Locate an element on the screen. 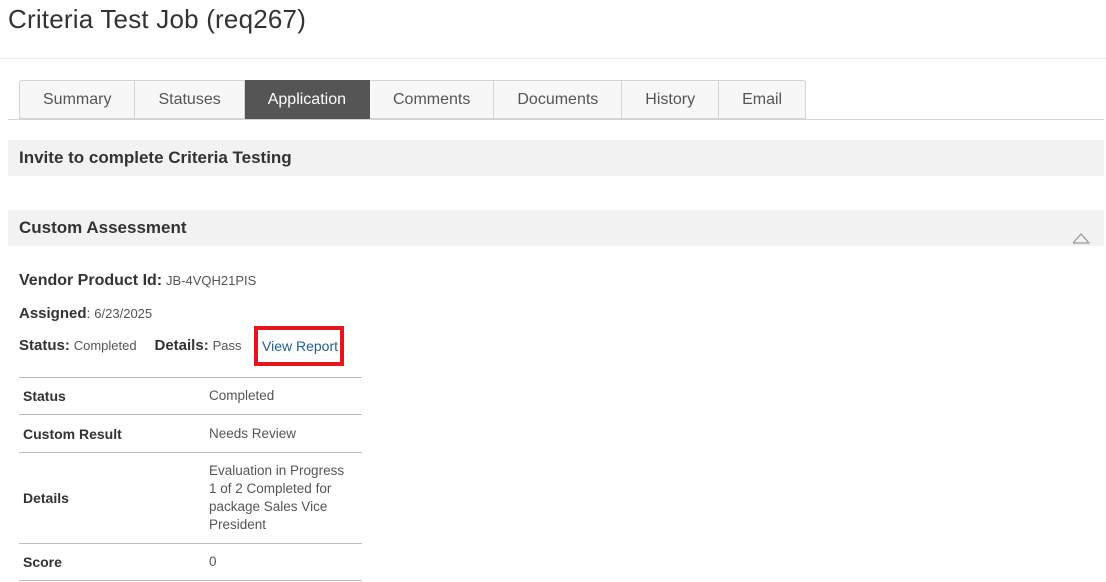 The image size is (1106, 582). assigned-value: 6/23/2025 is located at coordinates (123, 313).